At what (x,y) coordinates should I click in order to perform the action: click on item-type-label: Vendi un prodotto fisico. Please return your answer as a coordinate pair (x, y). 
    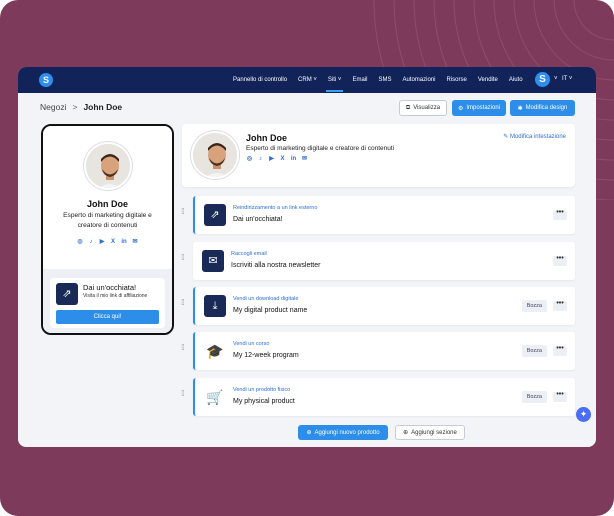
    Looking at the image, I should click on (262, 390).